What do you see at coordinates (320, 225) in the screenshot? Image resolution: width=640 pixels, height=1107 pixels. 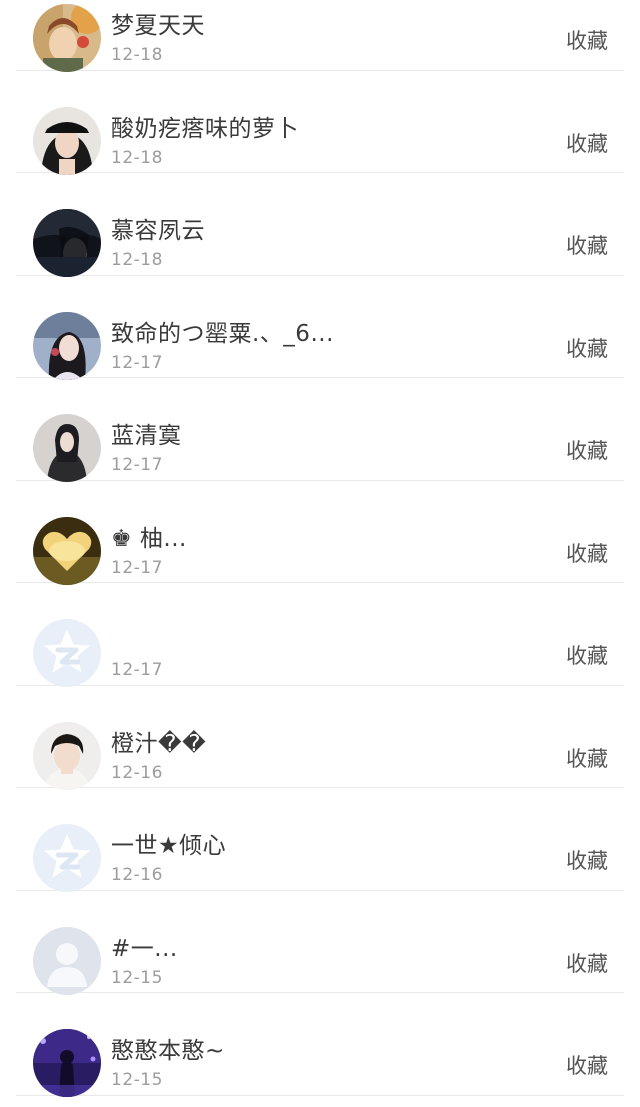 I see `list-item: 慕容夙云 12-18 收藏` at bounding box center [320, 225].